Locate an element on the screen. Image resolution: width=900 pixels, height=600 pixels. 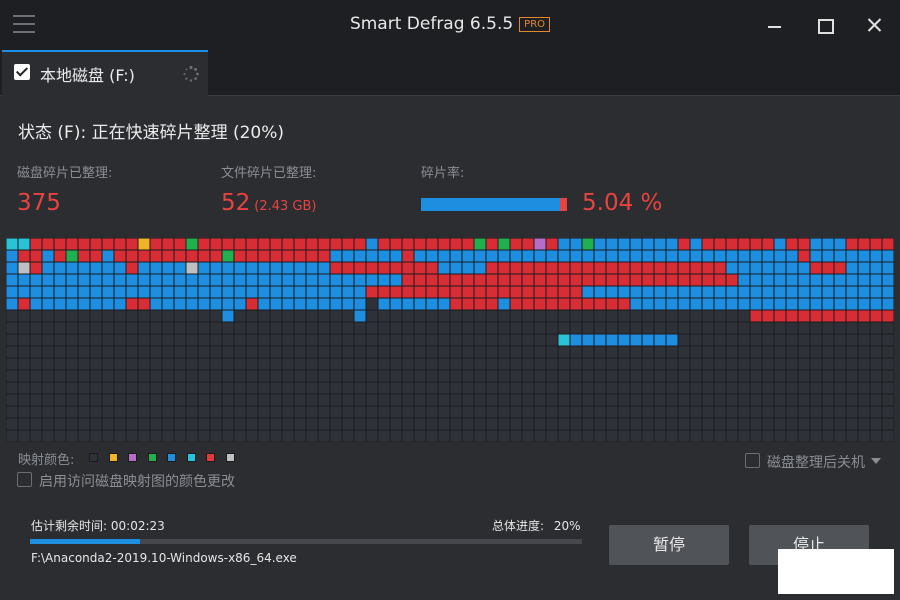
file-frag-value: 52 (2.43 GB) is located at coordinates (269, 203).